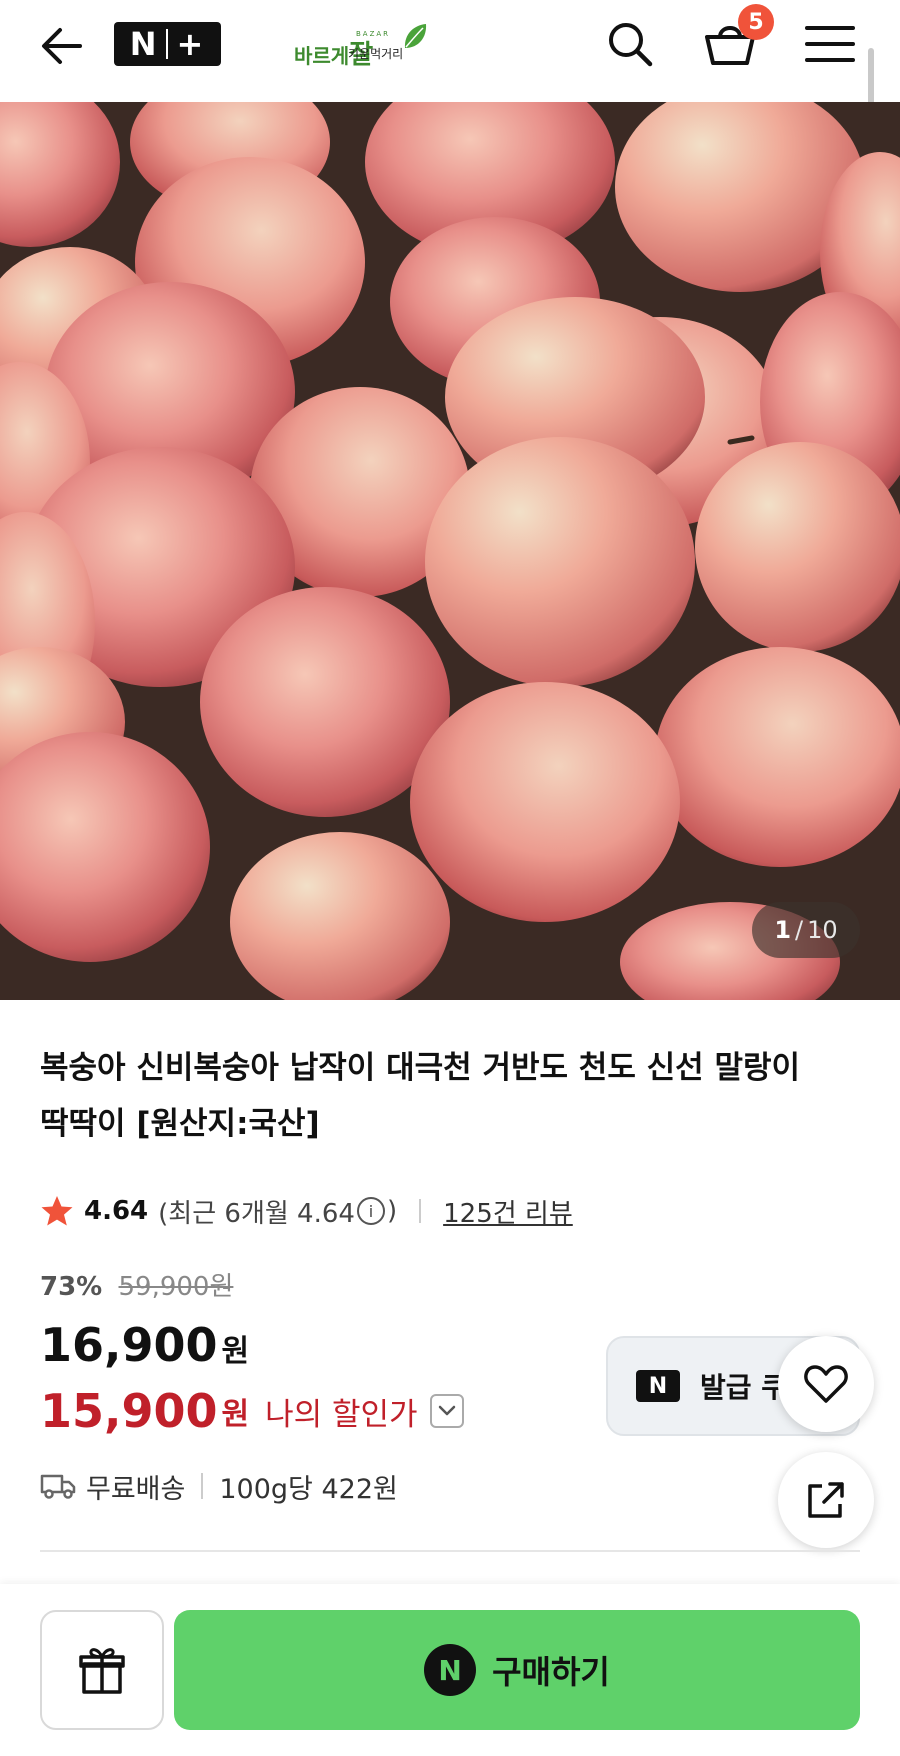  I want to click on review-count-link: 125건 리뷰, so click(508, 1211).